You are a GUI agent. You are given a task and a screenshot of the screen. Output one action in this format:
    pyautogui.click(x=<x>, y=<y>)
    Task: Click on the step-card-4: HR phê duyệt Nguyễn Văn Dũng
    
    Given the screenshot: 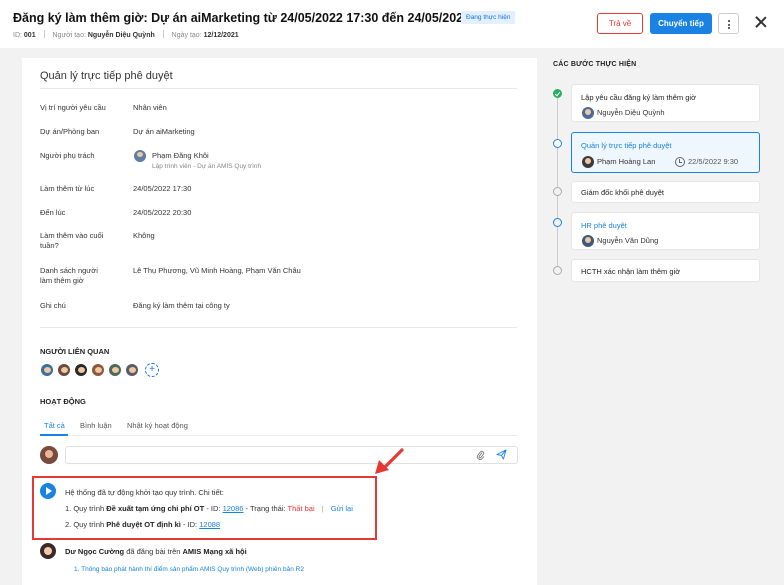 What is the action you would take?
    pyautogui.click(x=665, y=231)
    